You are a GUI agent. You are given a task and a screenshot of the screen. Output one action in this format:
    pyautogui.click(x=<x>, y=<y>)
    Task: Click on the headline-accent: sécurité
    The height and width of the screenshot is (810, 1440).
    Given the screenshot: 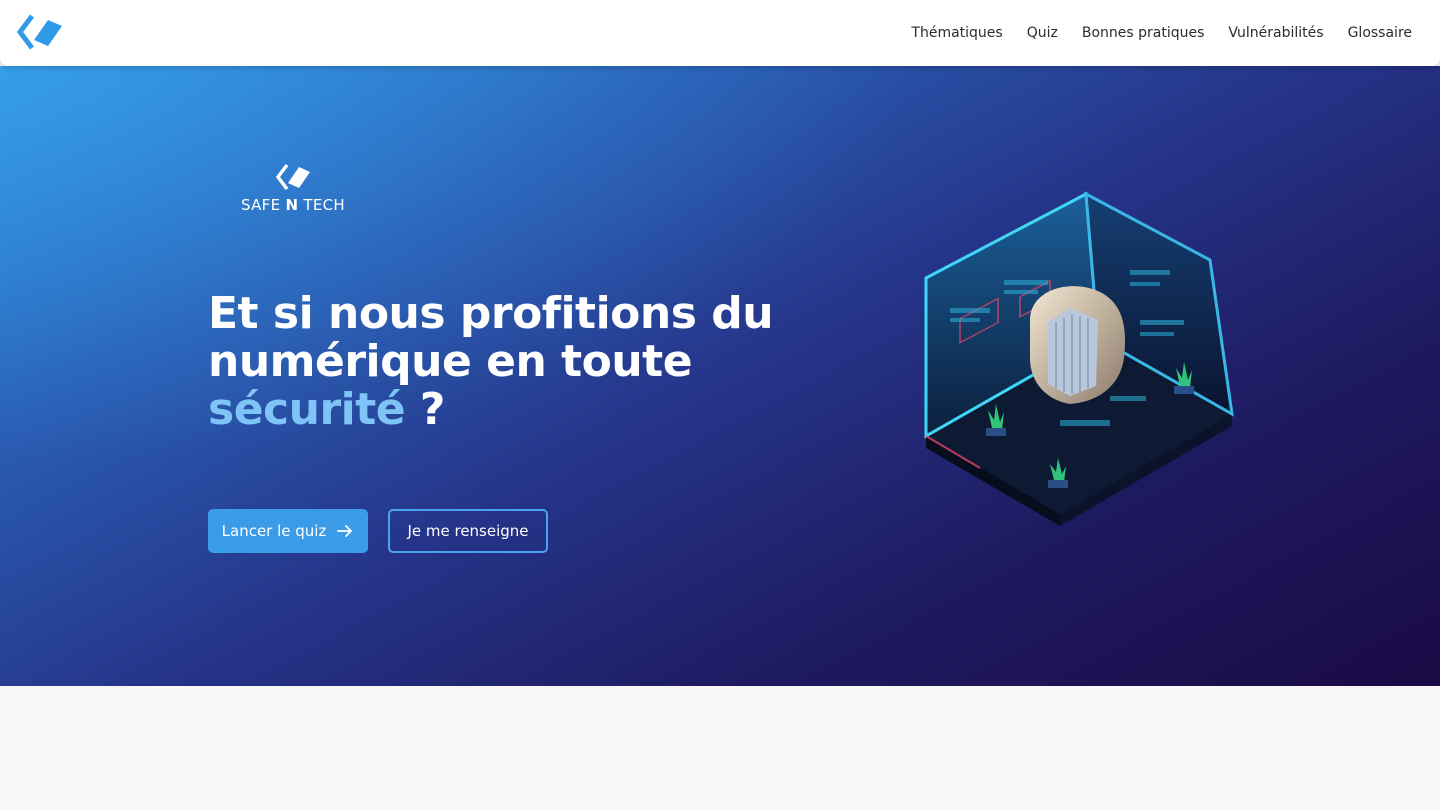 What is the action you would take?
    pyautogui.click(x=307, y=409)
    